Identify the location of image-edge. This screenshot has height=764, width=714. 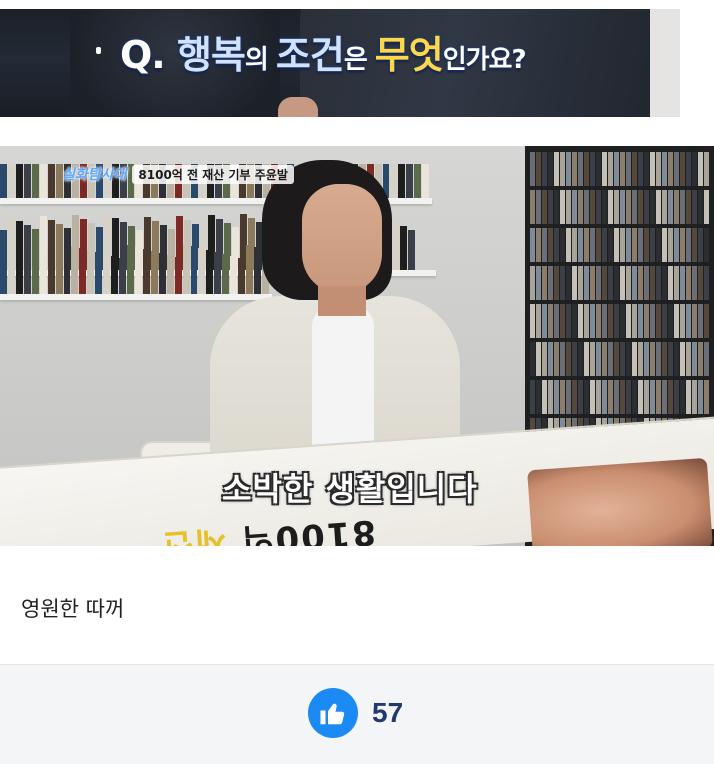
(665, 63).